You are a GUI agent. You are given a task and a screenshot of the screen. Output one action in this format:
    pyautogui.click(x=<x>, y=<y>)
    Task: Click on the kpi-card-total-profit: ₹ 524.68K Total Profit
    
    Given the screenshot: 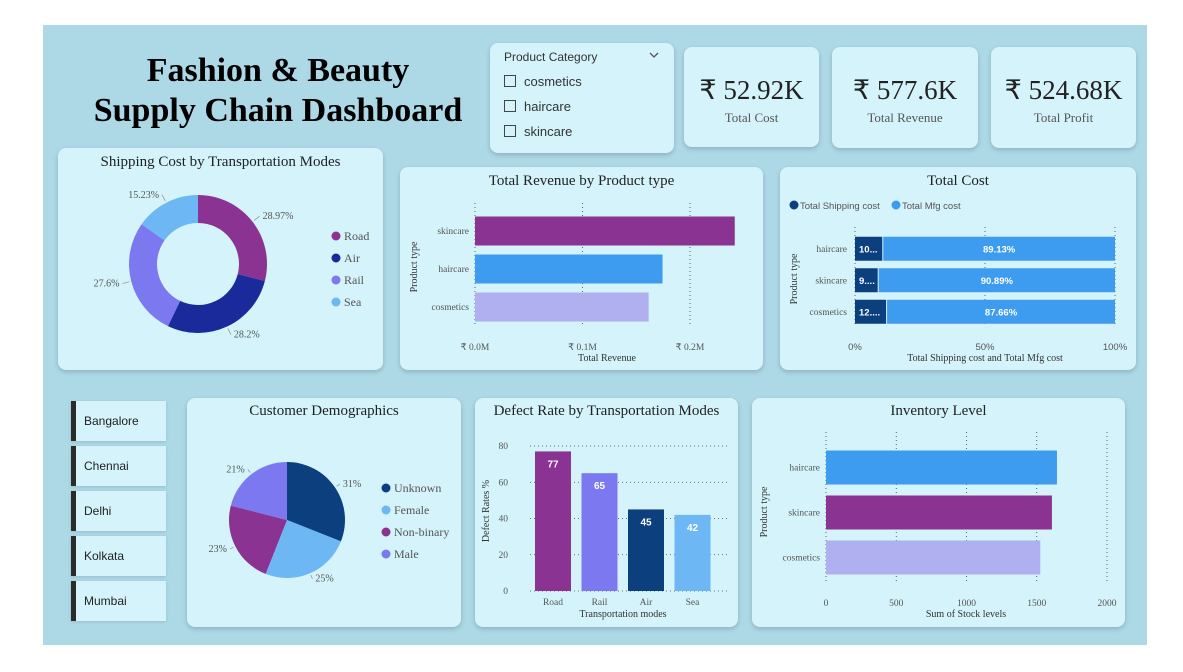 What is the action you would take?
    pyautogui.click(x=1063, y=97)
    